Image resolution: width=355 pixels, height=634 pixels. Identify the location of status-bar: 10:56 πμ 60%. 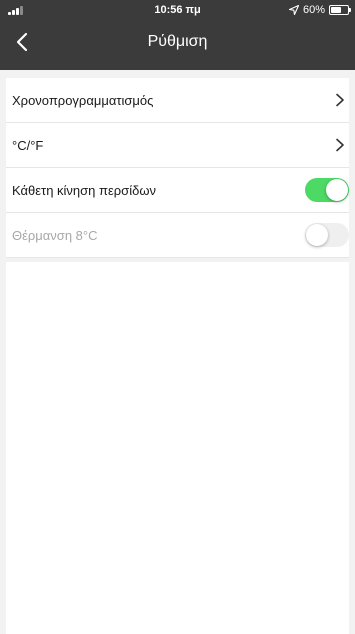
(177, 10).